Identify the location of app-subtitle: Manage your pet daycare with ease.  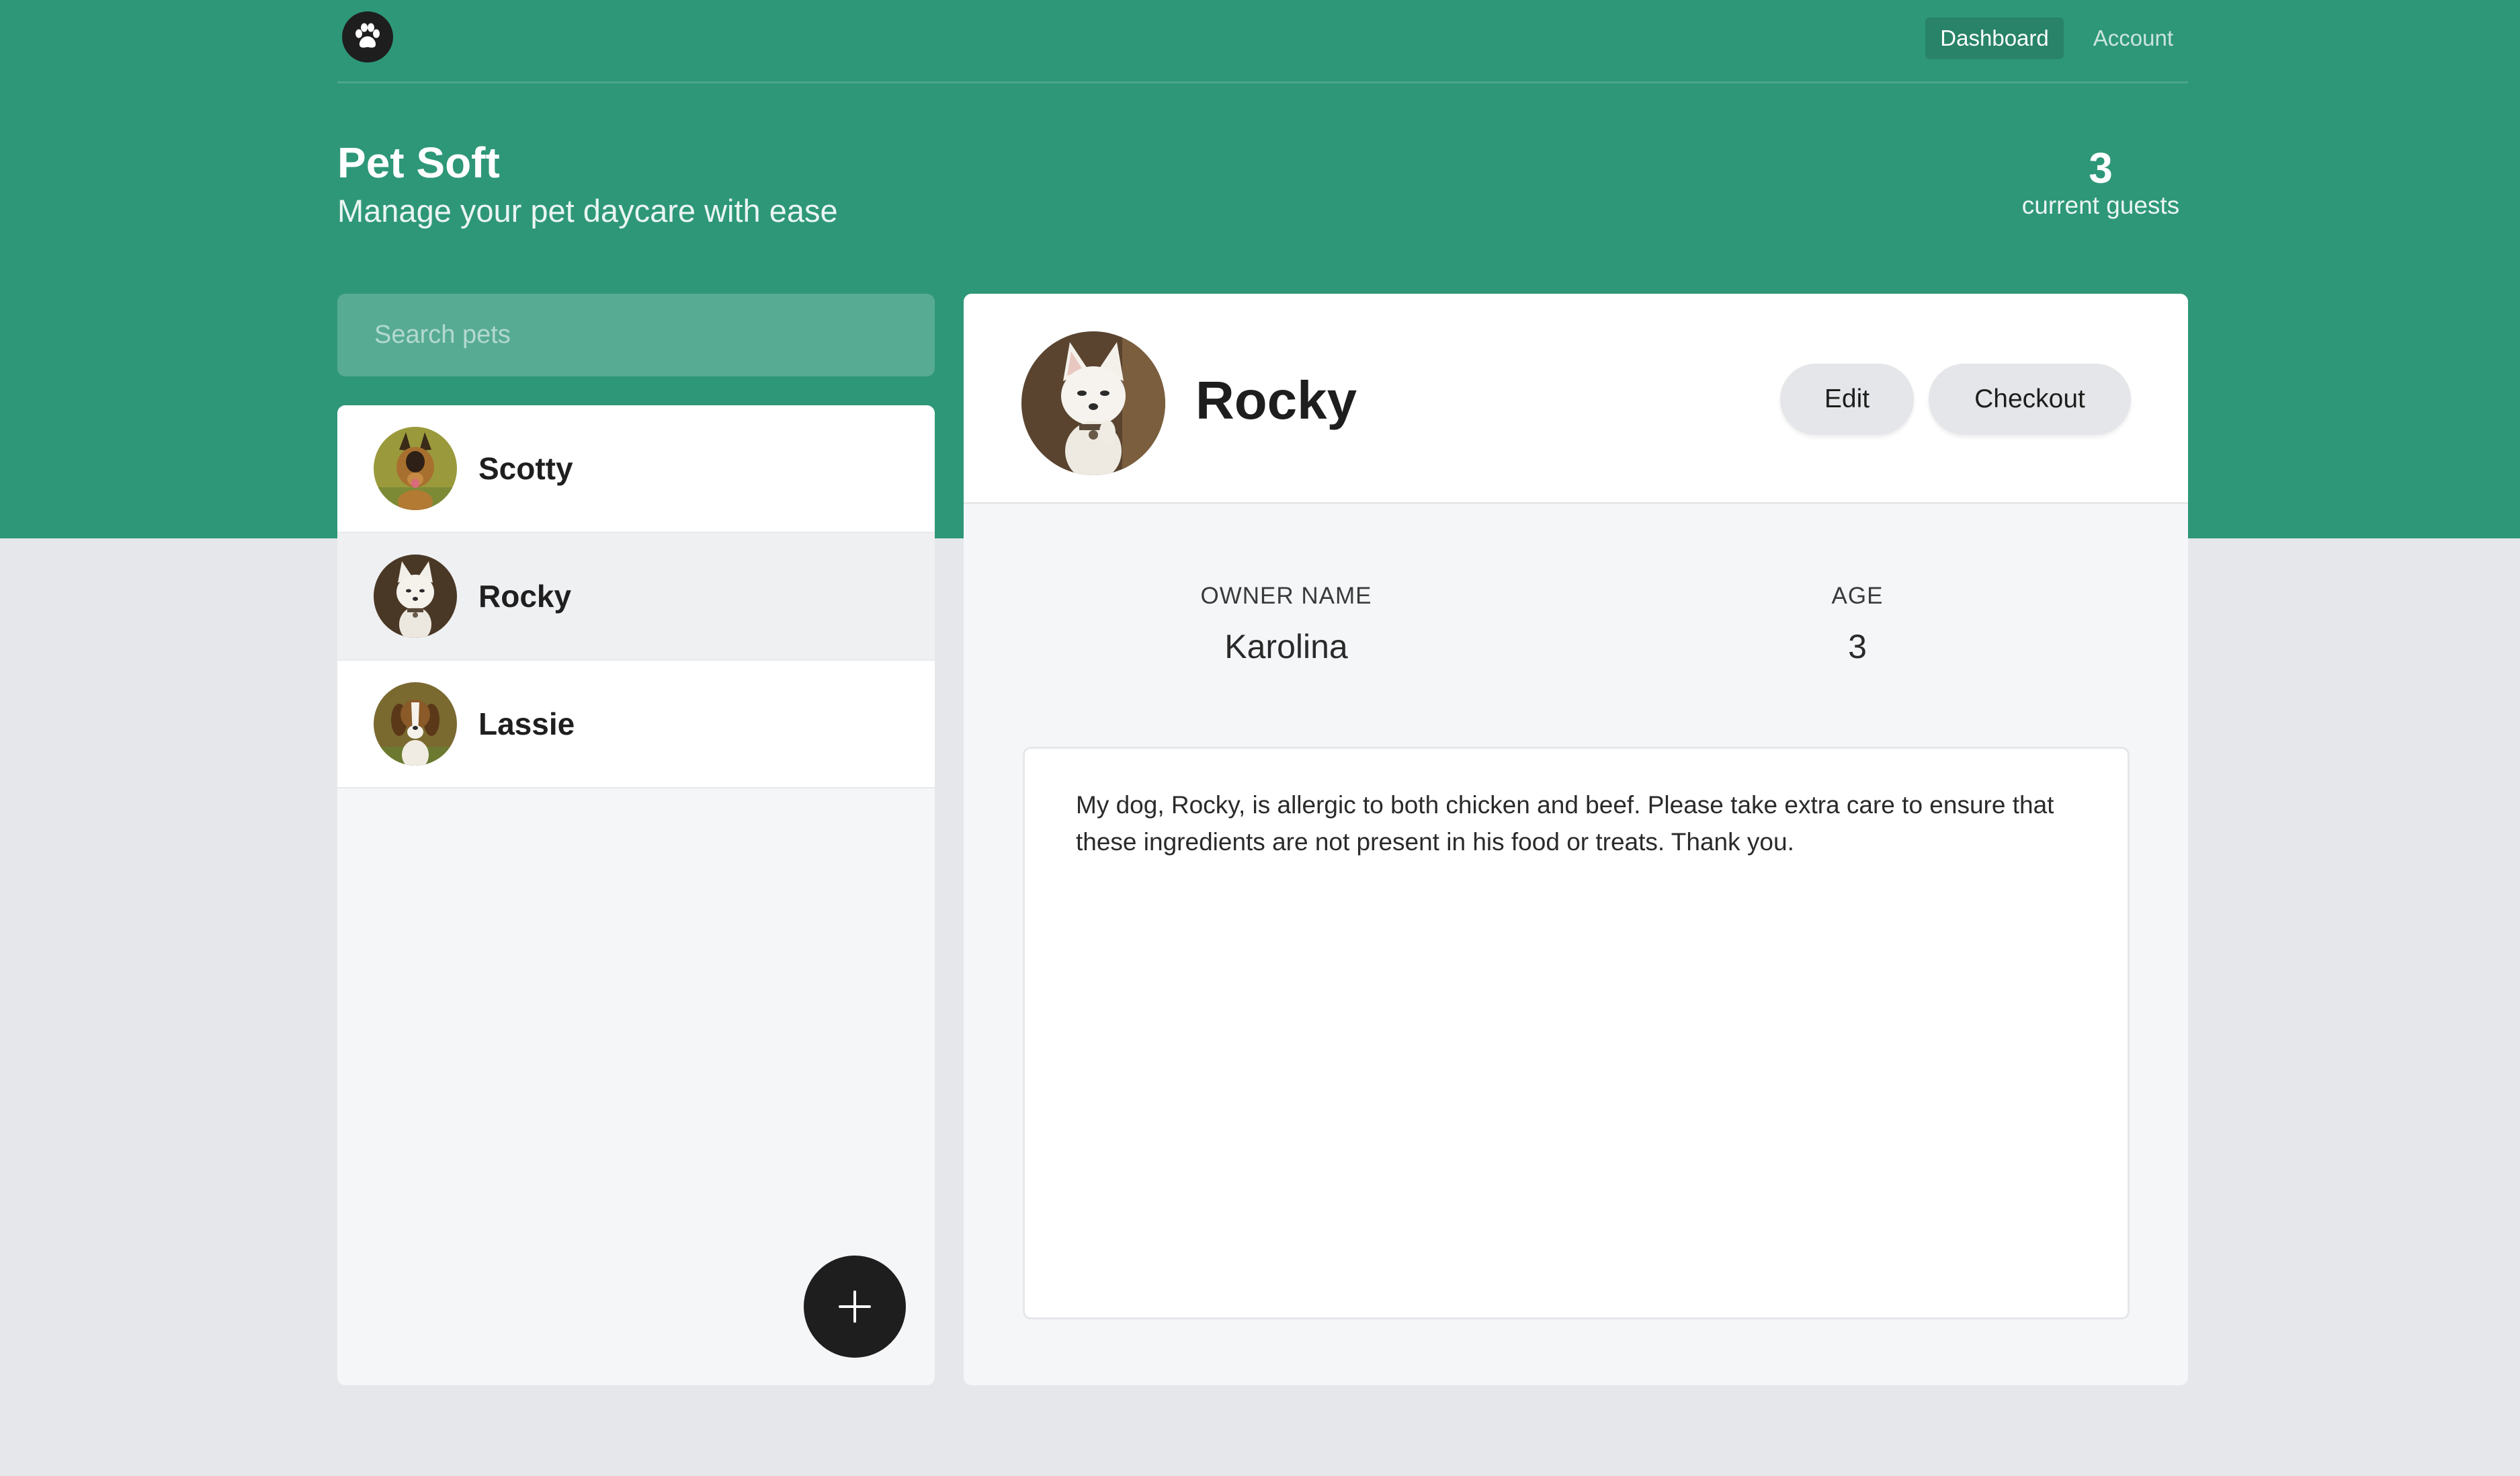
(587, 211).